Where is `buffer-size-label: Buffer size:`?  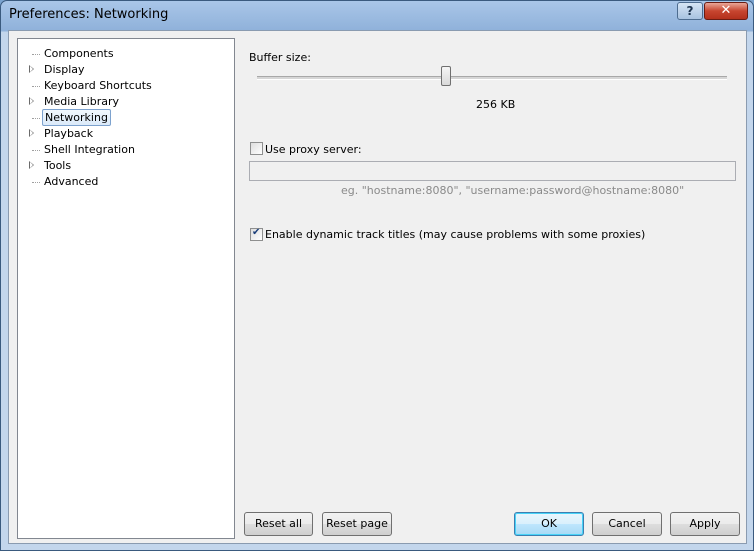
buffer-size-label: Buffer size: is located at coordinates (280, 57).